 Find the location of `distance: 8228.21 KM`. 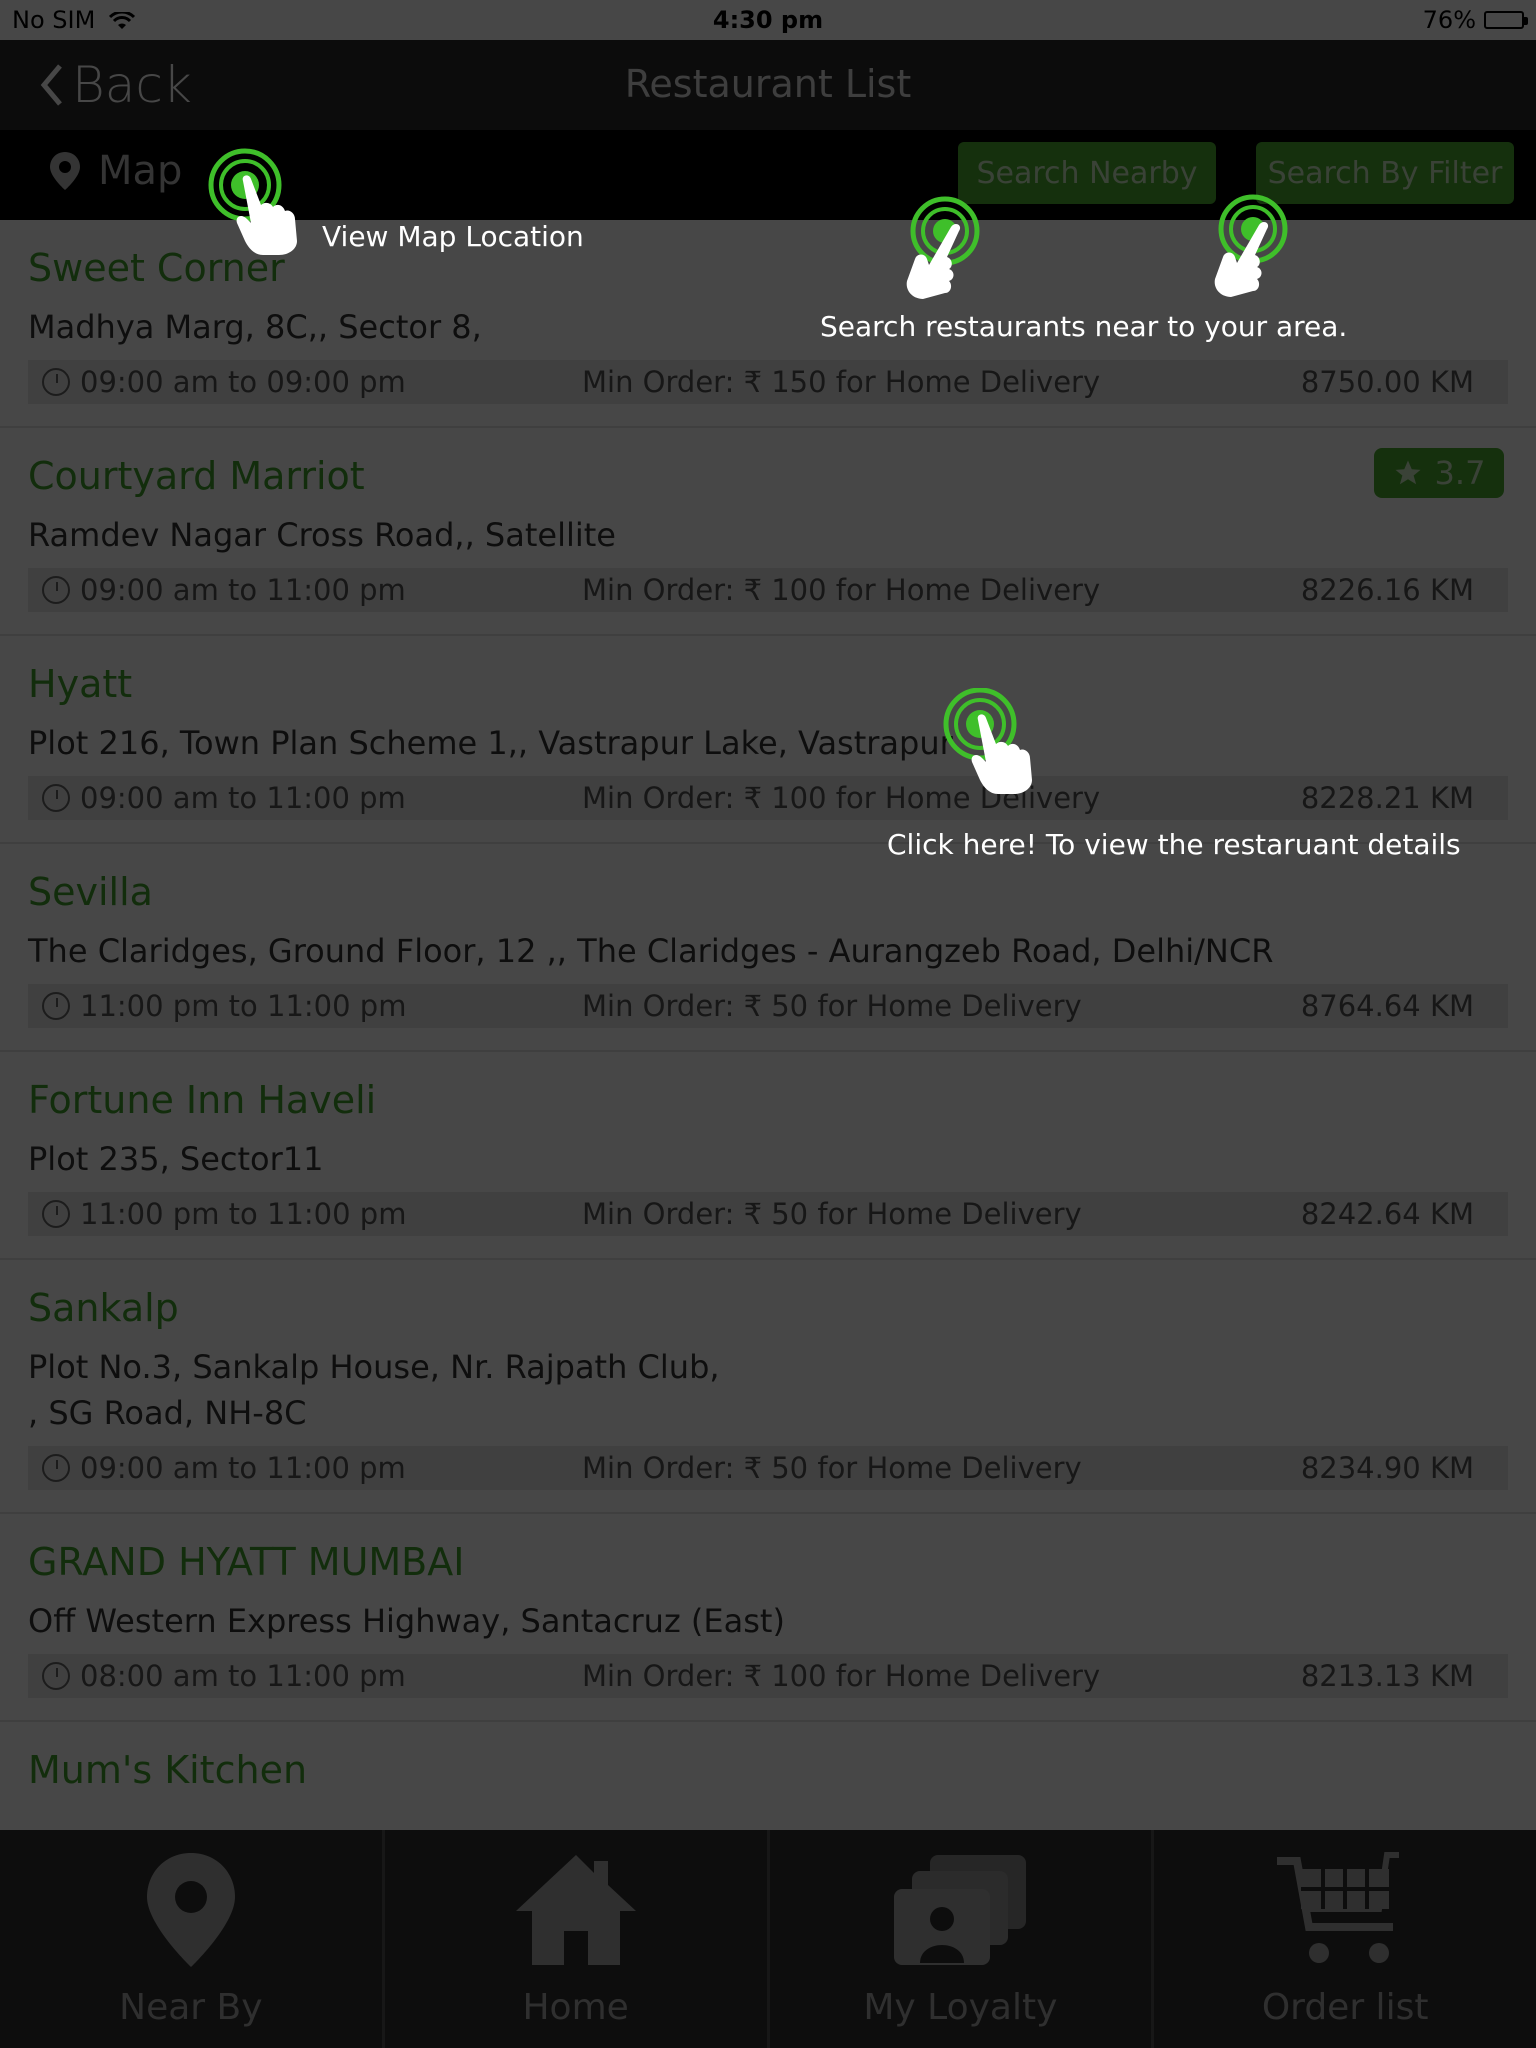

distance: 8228.21 KM is located at coordinates (1387, 798).